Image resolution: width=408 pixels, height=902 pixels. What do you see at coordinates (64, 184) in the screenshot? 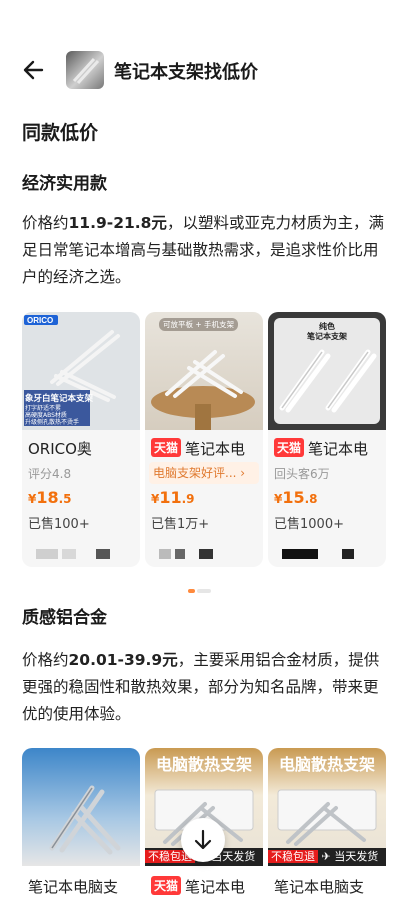
I see `group-title: 经济实用款` at bounding box center [64, 184].